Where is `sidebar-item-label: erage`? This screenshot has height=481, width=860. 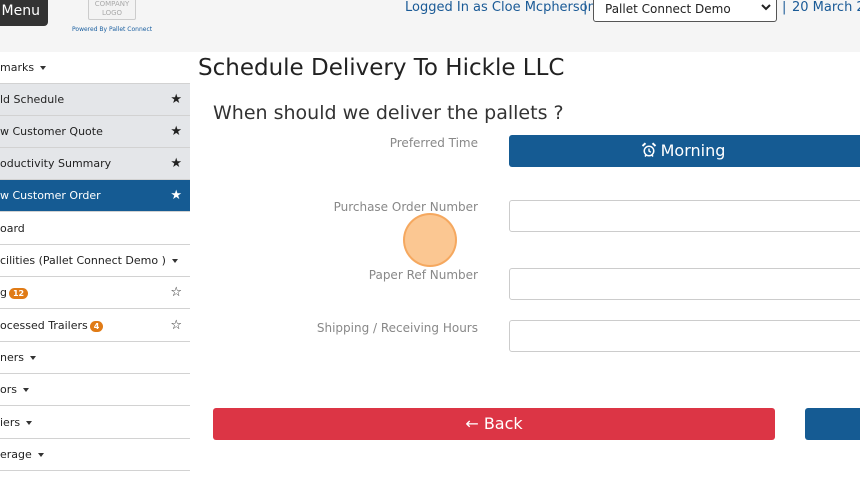 sidebar-item-label: erage is located at coordinates (16, 454).